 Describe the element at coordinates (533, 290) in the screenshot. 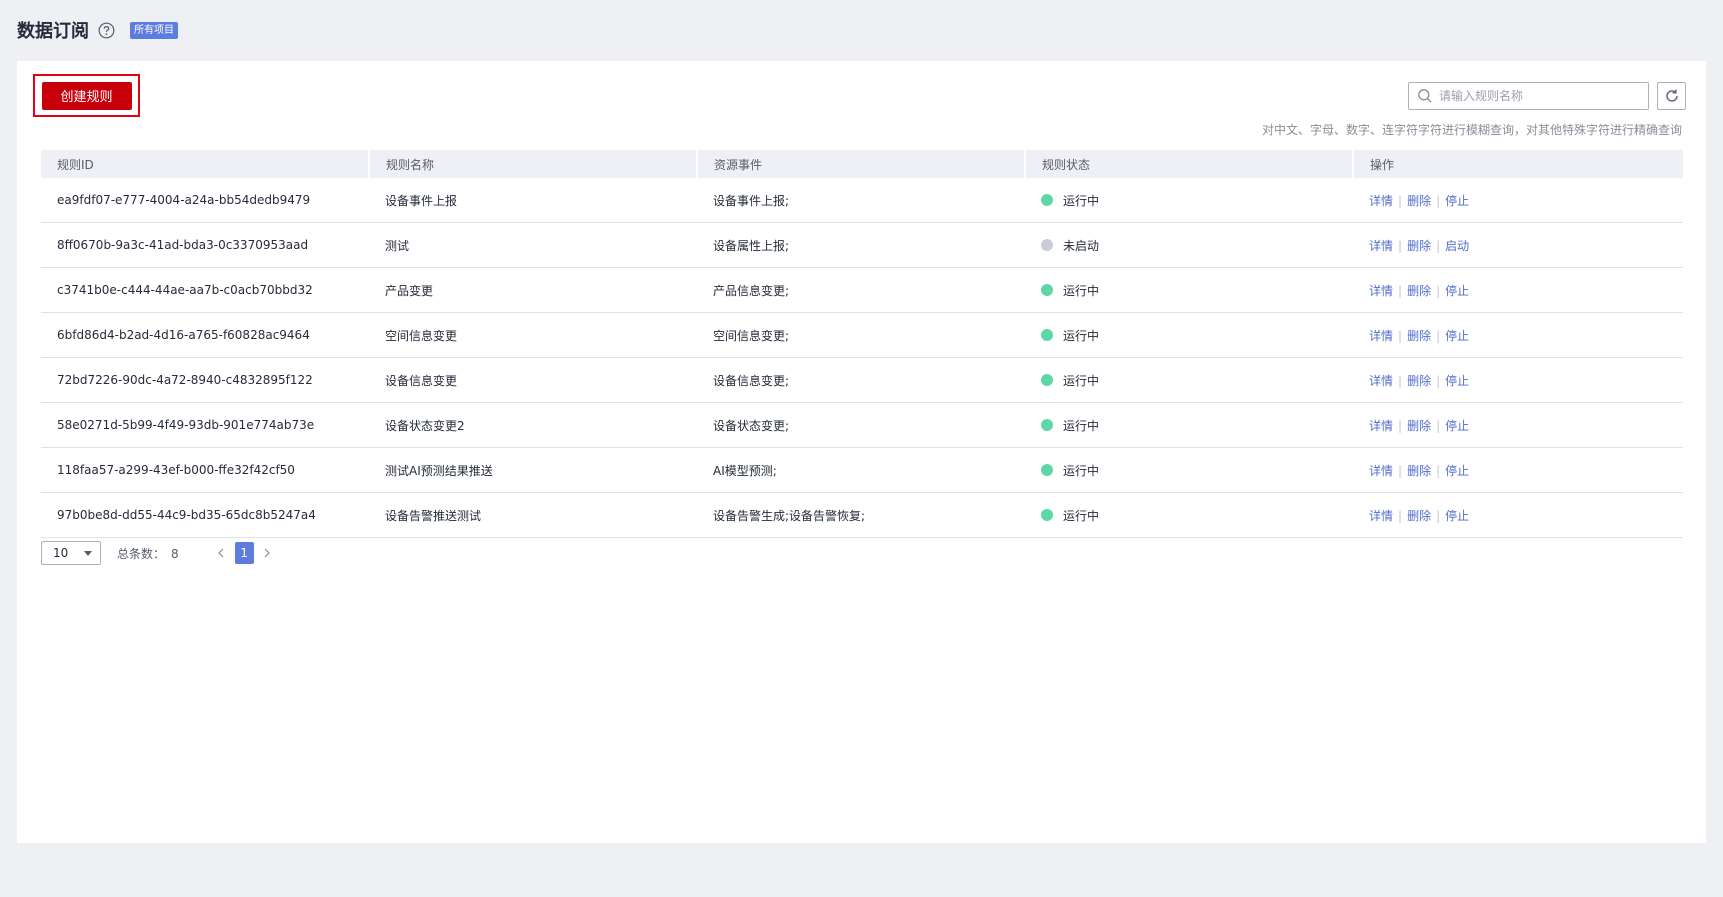

I see `rule-name: 产品变更` at that location.